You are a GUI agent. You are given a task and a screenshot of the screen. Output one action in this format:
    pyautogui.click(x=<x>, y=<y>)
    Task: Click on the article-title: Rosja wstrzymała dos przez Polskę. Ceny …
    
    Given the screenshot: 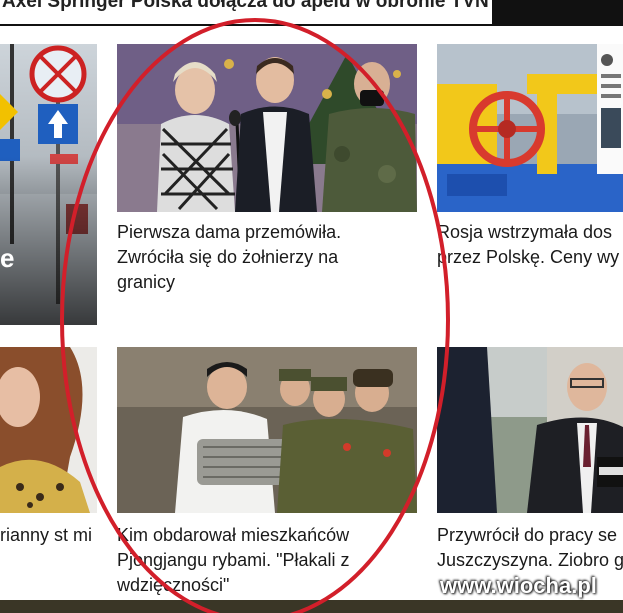 What is the action you would take?
    pyautogui.click(x=530, y=246)
    